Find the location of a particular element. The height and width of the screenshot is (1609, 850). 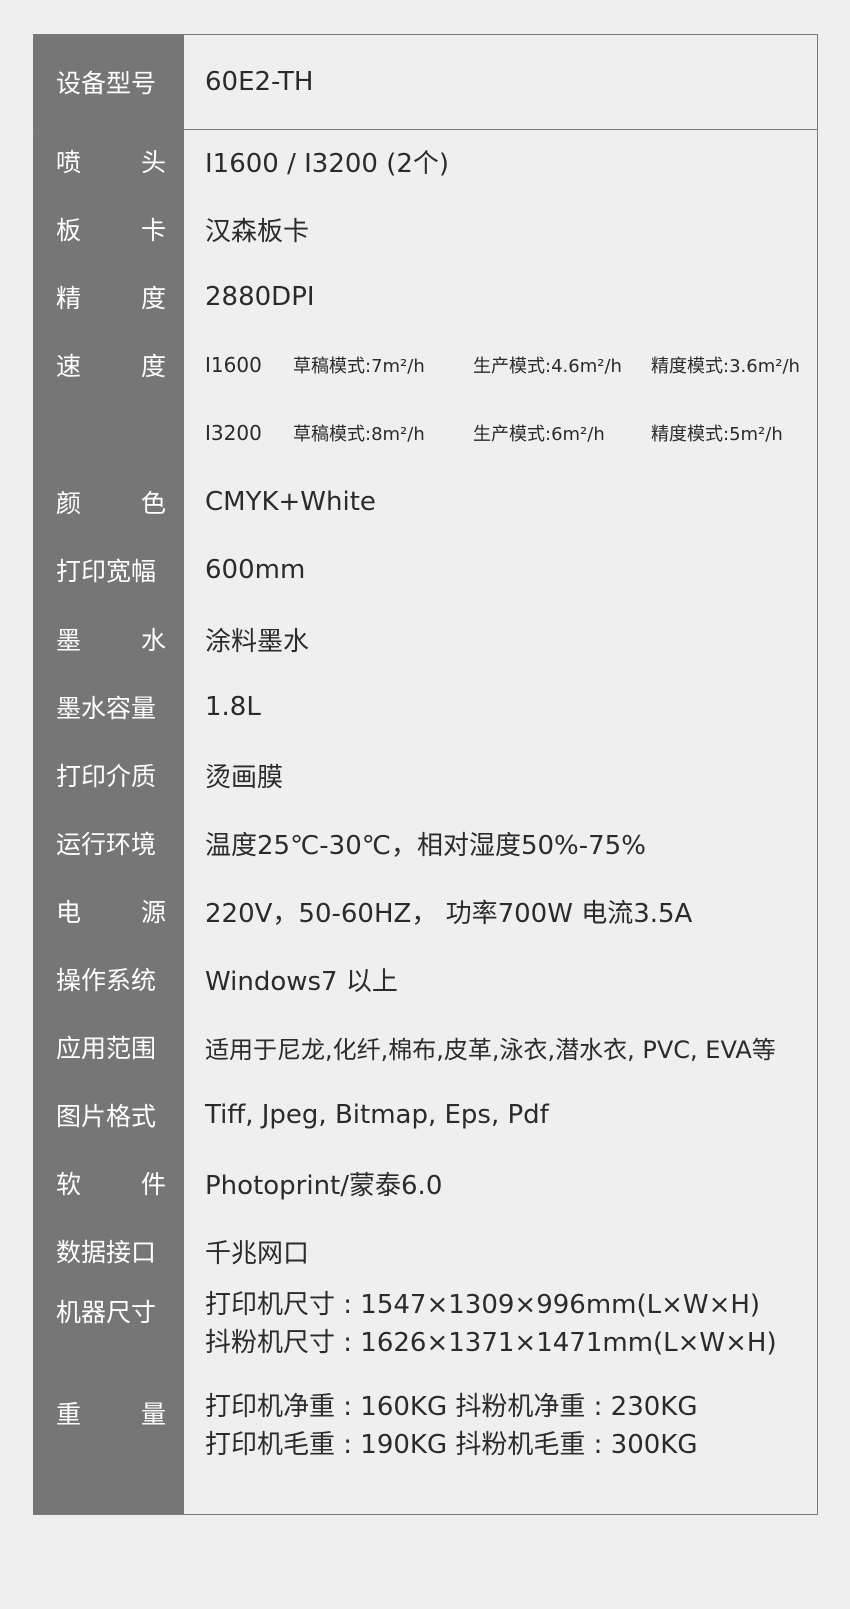

value-application: 适用于尼龙,化纤,棉布,皮革,泳衣,潜水衣, PVC, EVA等 is located at coordinates (490, 1049).